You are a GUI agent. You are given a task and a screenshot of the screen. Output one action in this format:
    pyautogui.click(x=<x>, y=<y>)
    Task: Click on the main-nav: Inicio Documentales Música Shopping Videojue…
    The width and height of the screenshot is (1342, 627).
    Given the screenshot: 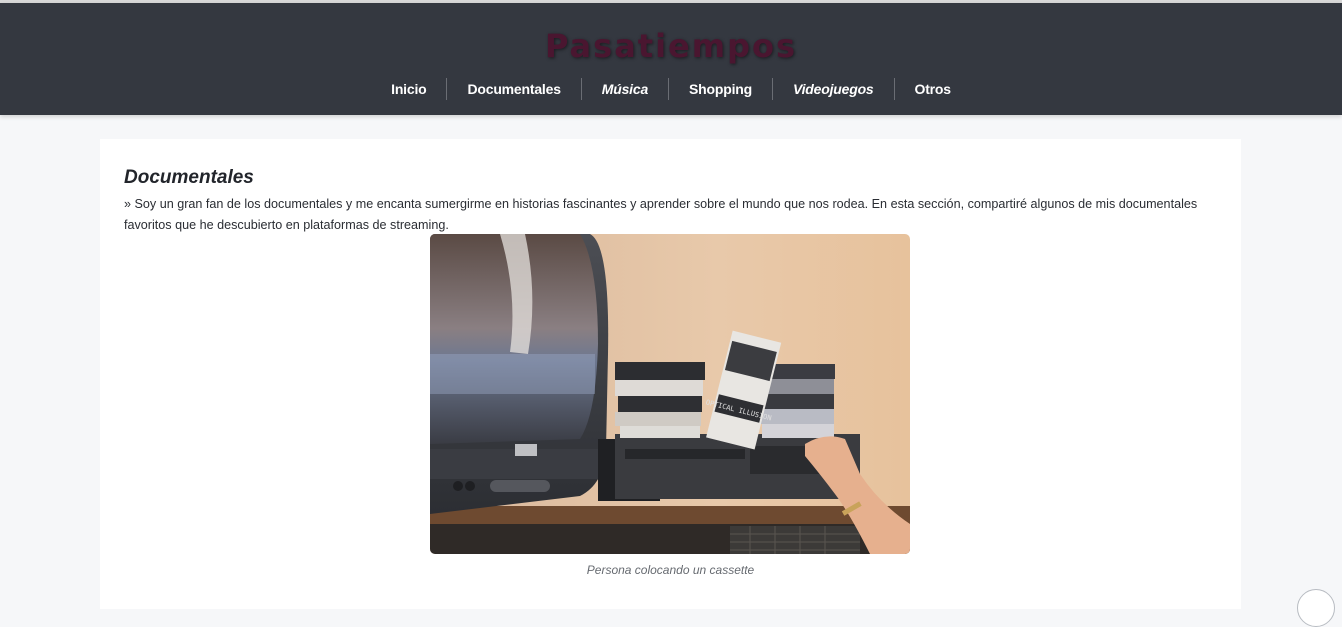 What is the action you would take?
    pyautogui.click(x=671, y=89)
    